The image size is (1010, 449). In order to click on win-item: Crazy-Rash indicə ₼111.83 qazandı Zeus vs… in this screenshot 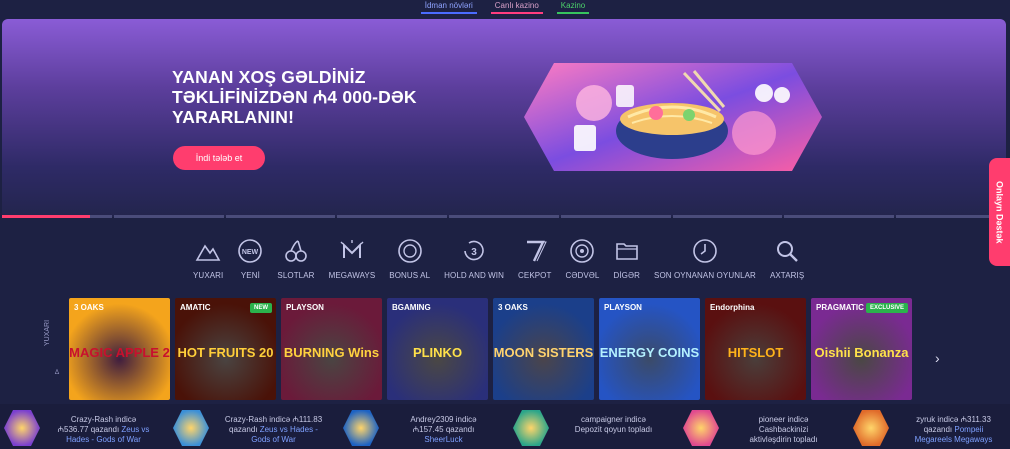, I will do `click(253, 427)`.